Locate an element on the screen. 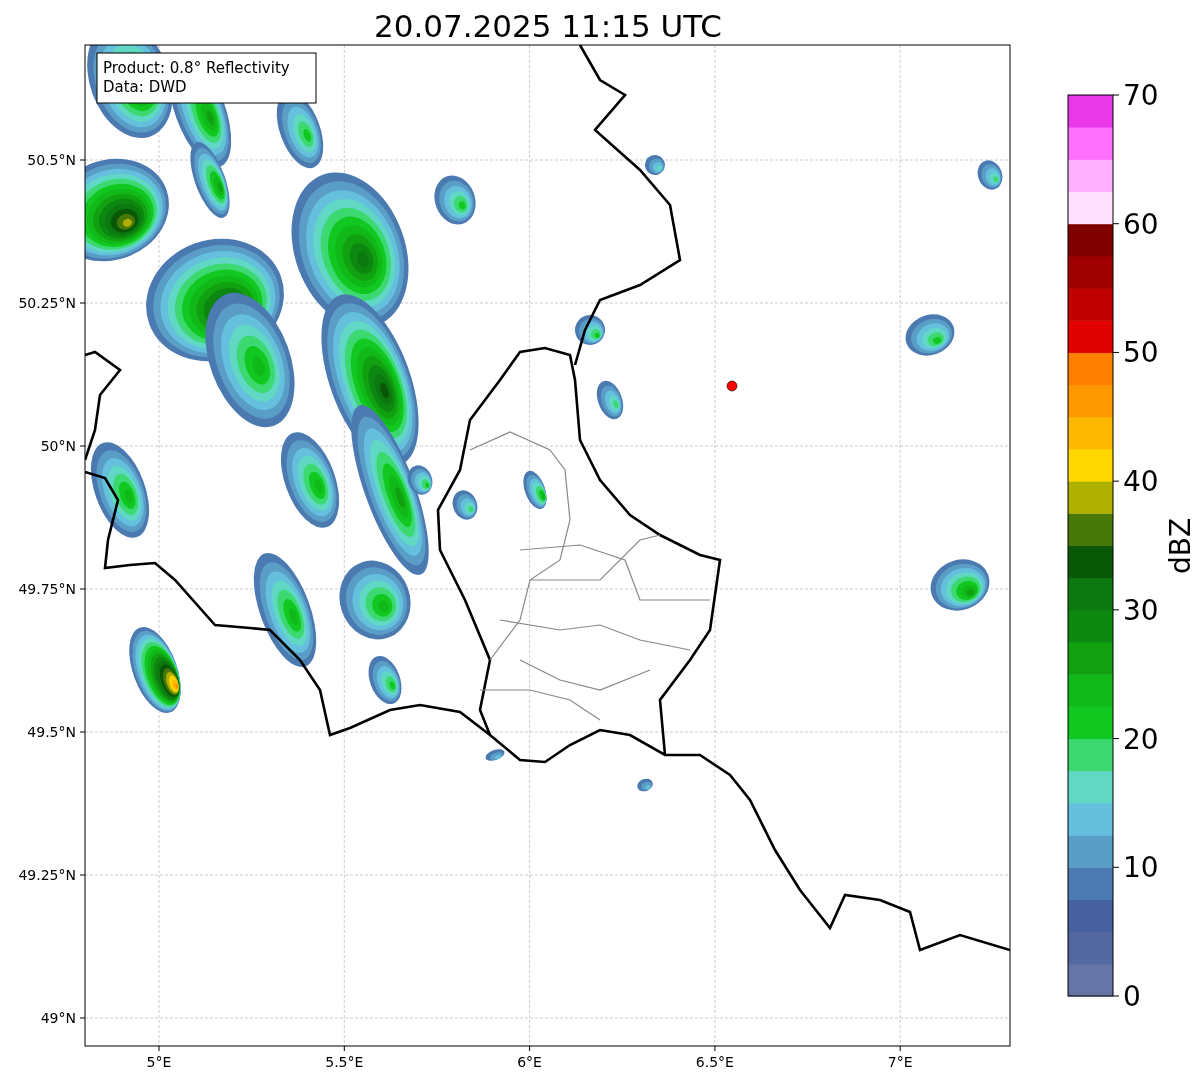  radar-site-dot is located at coordinates (732, 386).